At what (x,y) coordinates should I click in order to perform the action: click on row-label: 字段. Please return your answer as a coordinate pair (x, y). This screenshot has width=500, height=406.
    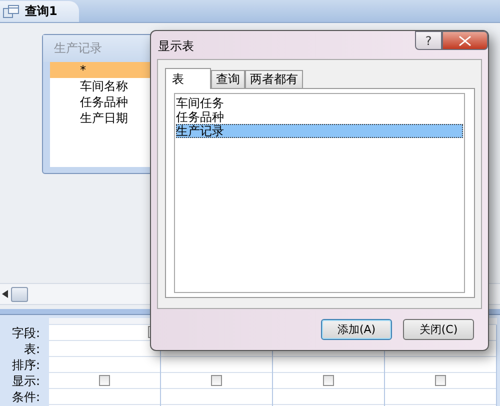
    Looking at the image, I should click on (25, 333).